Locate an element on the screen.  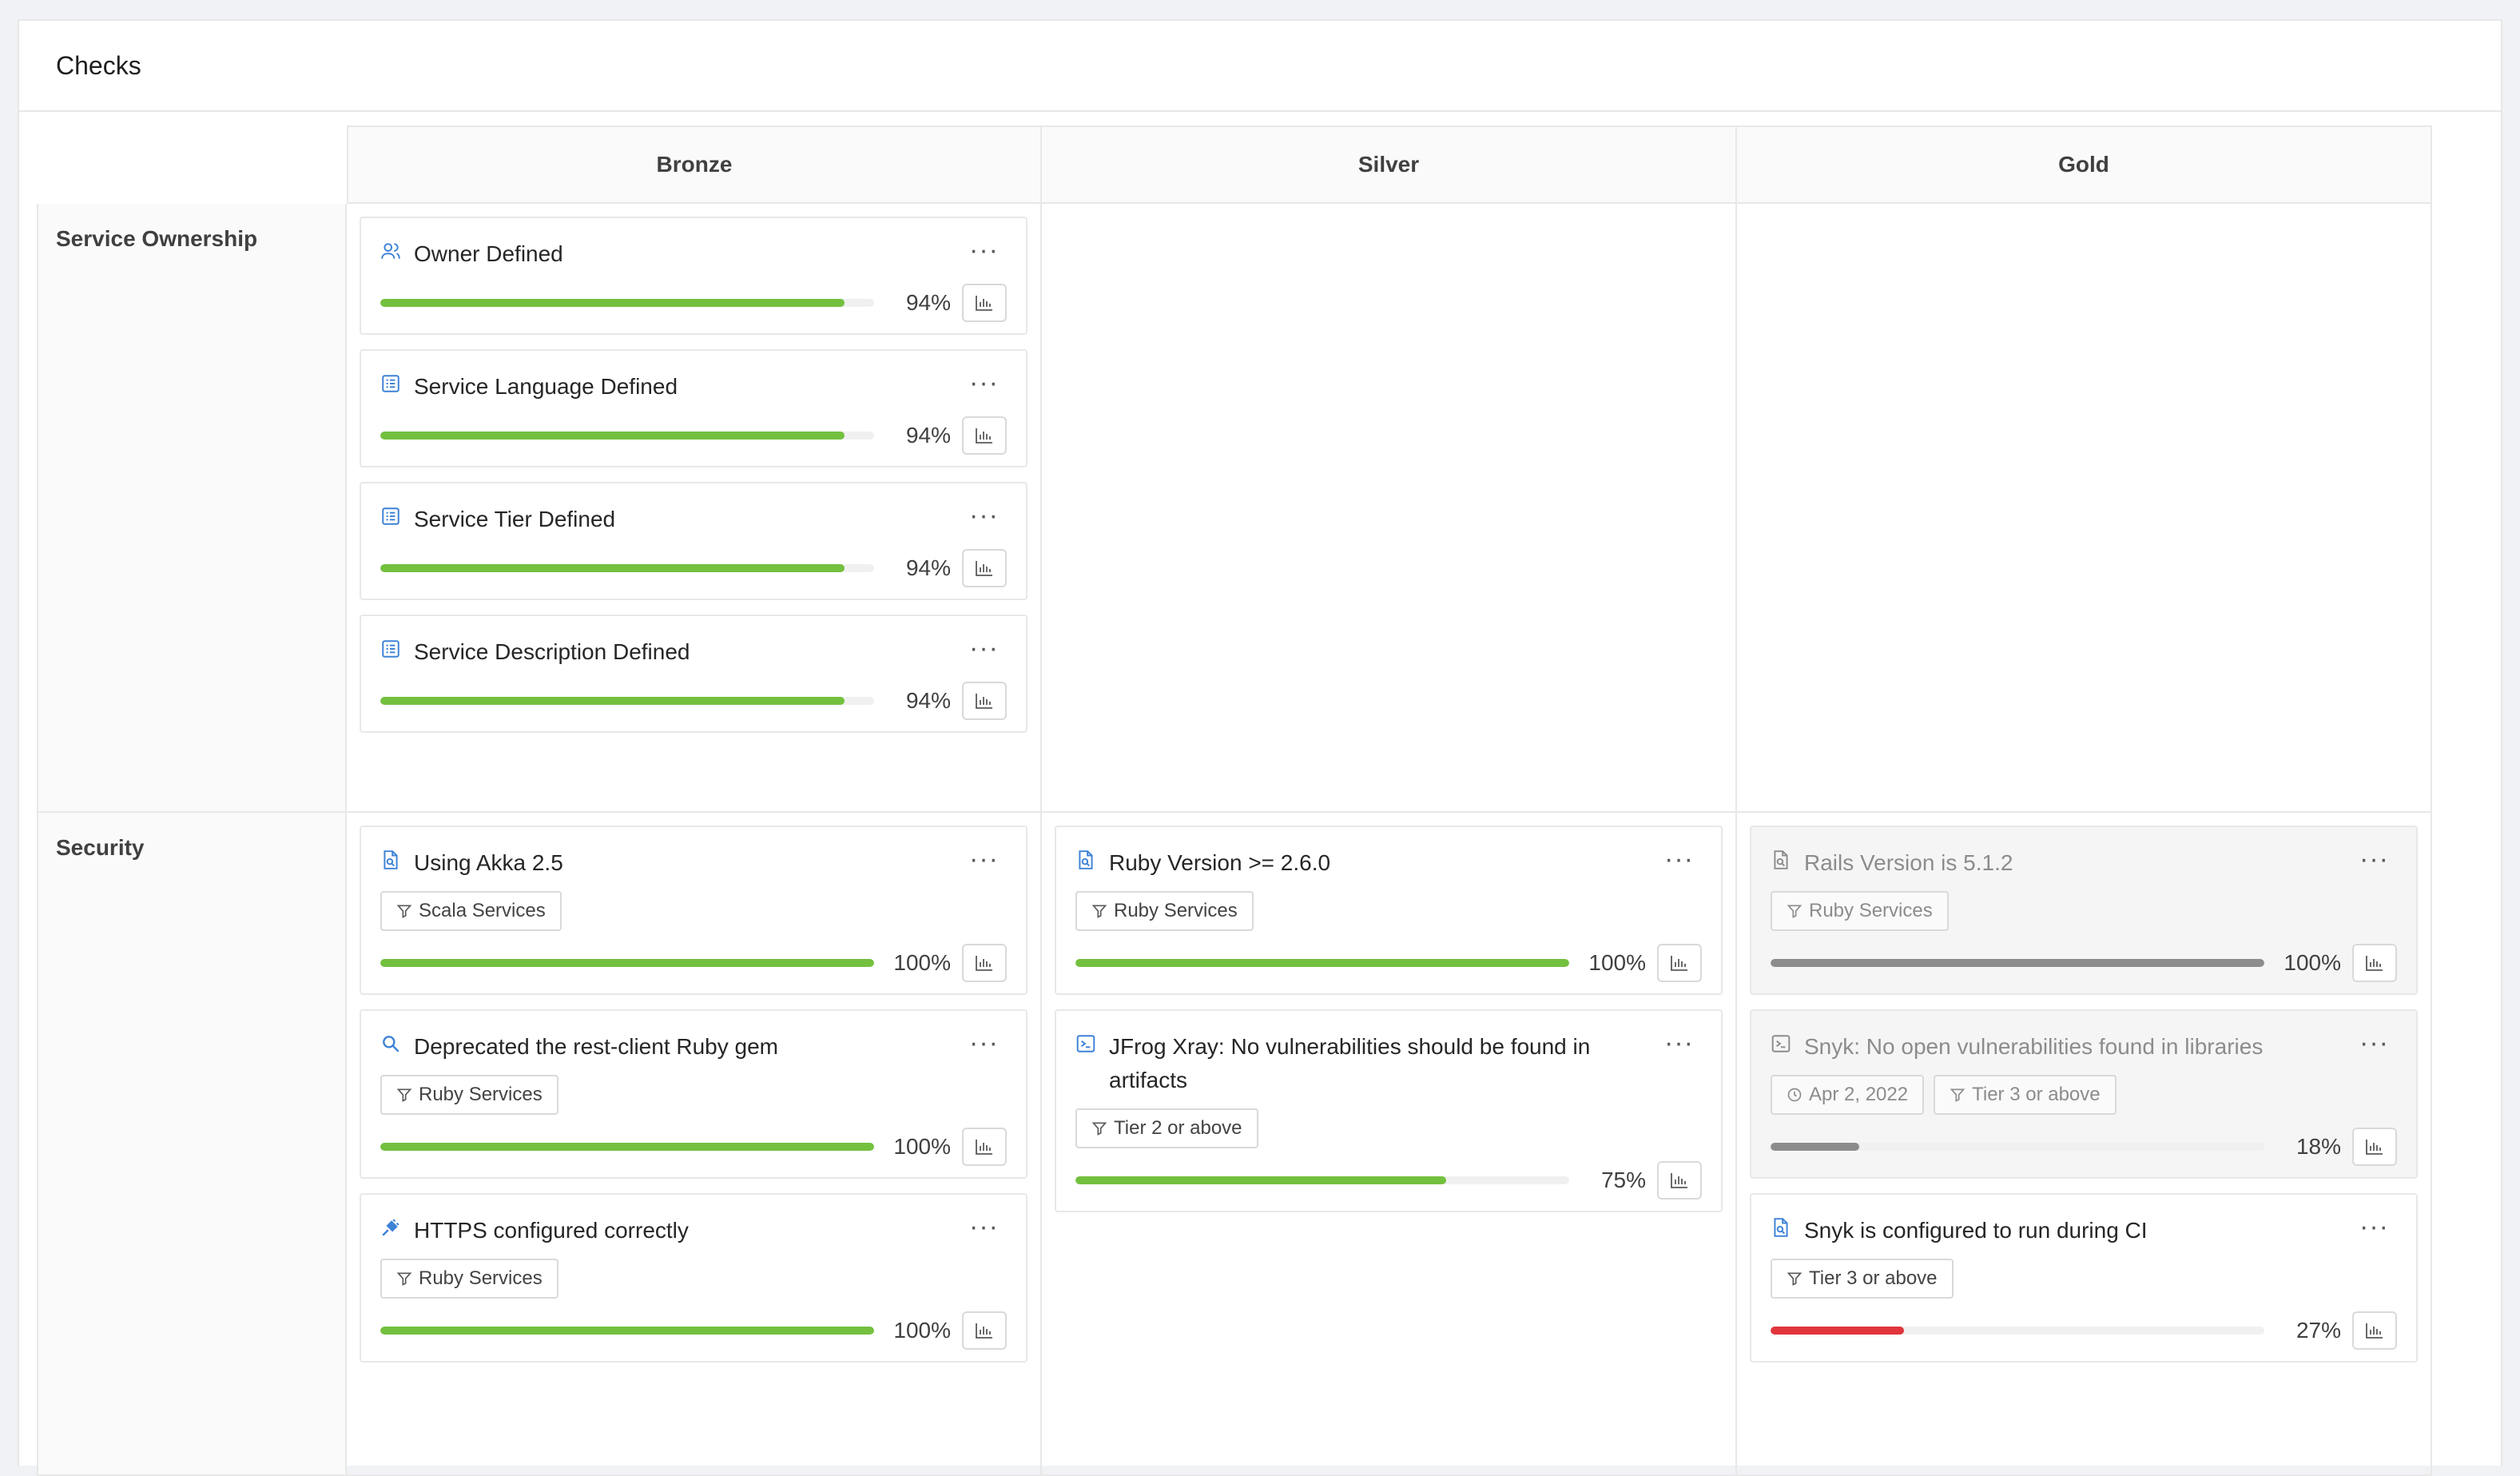
check-title: HTTPS configured correctly is located at coordinates (710, 1230).